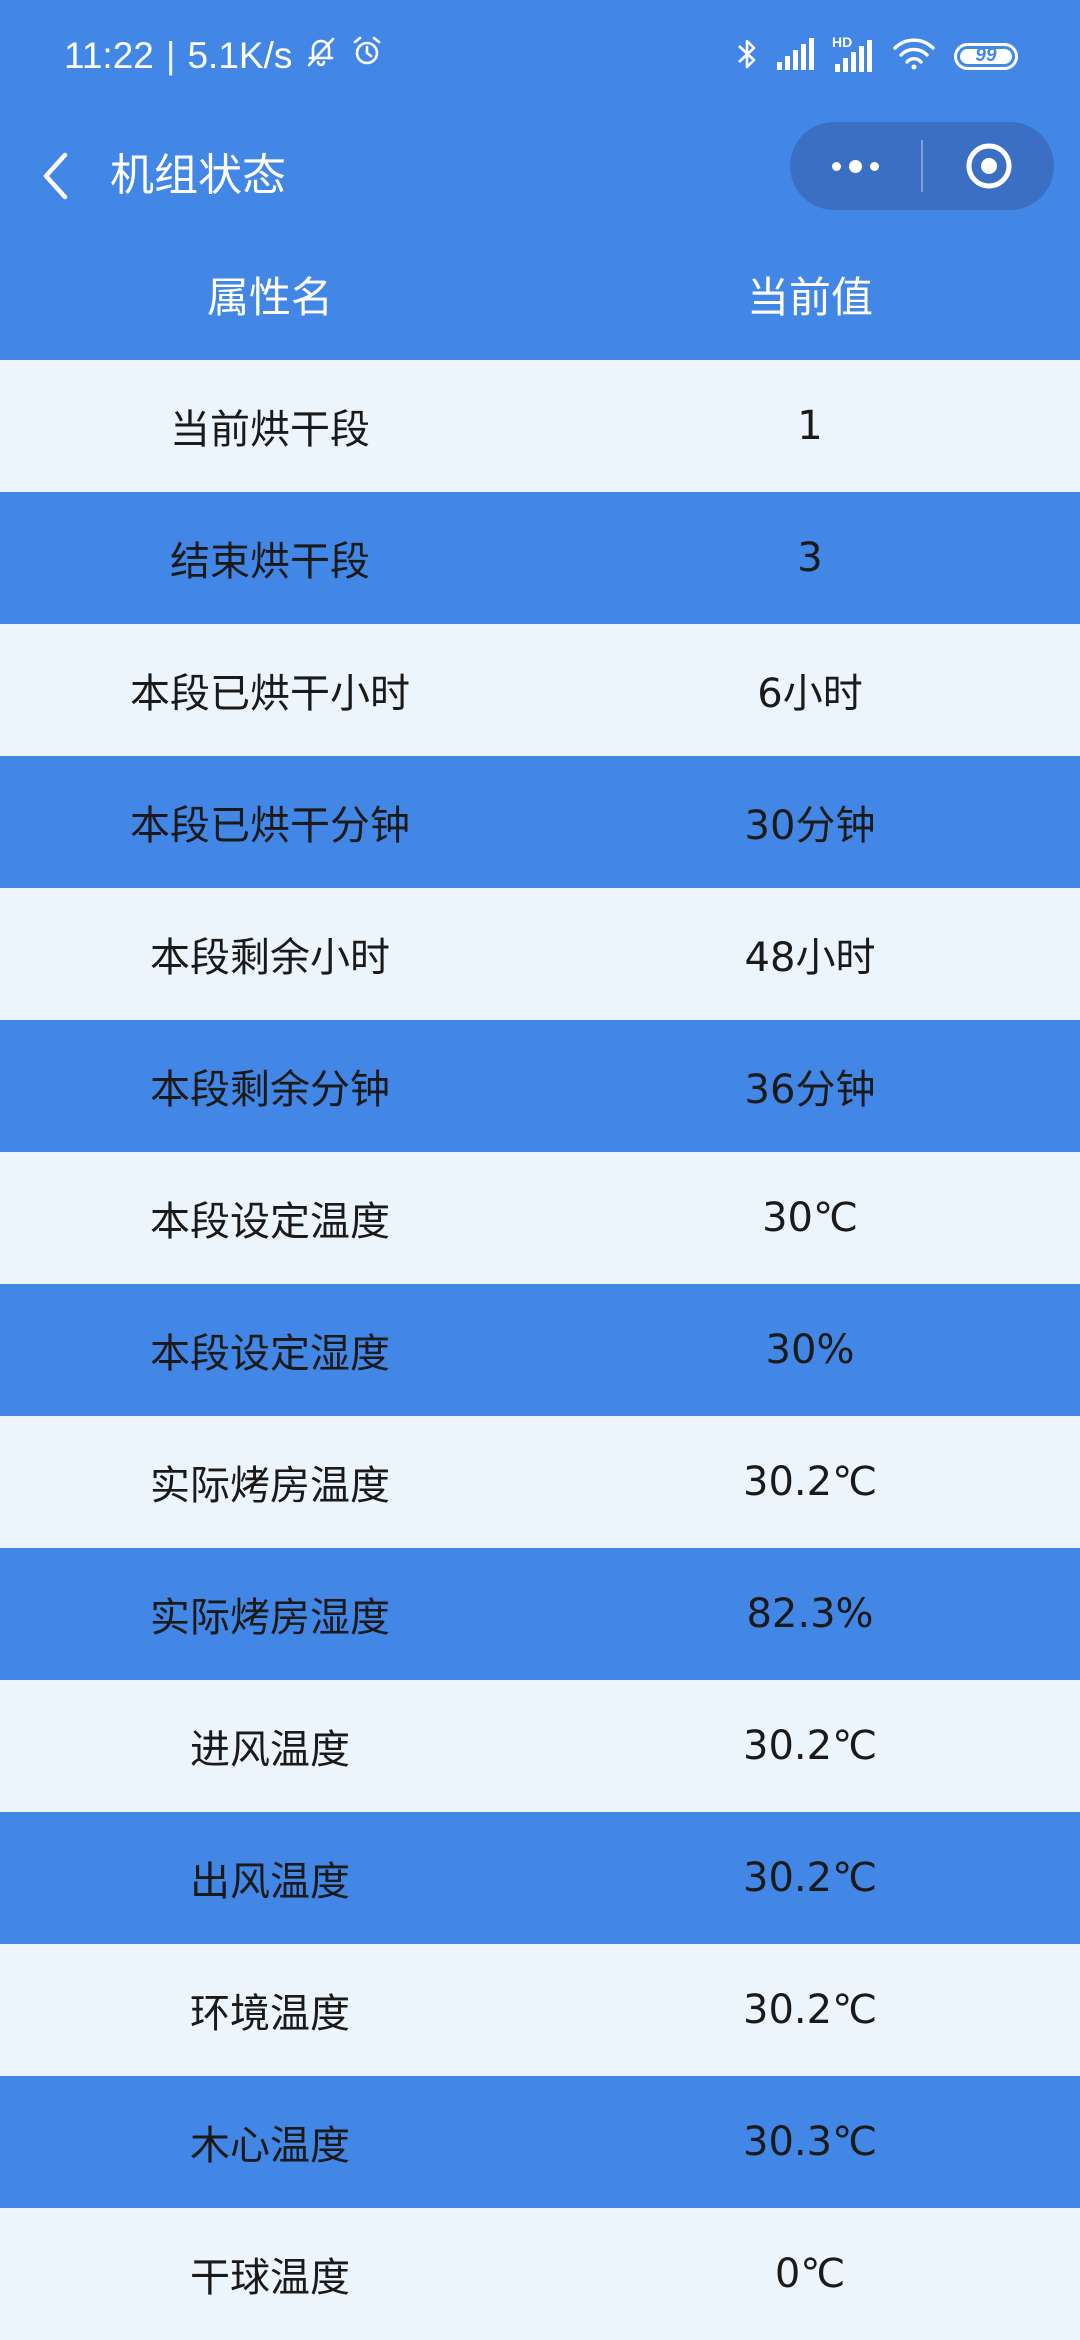 The width and height of the screenshot is (1080, 2340). Describe the element at coordinates (853, 53) in the screenshot. I see `signal-hd-icon: HD` at that location.